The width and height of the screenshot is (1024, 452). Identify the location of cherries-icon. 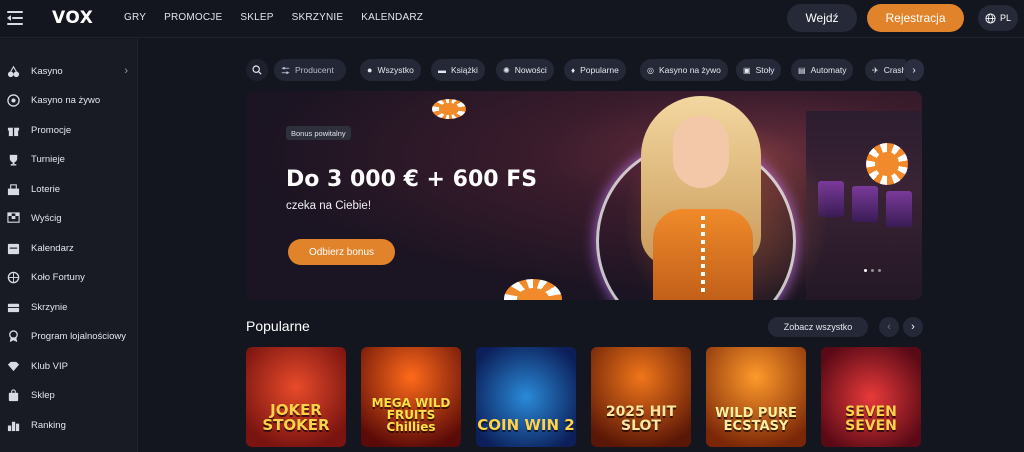
(13, 71).